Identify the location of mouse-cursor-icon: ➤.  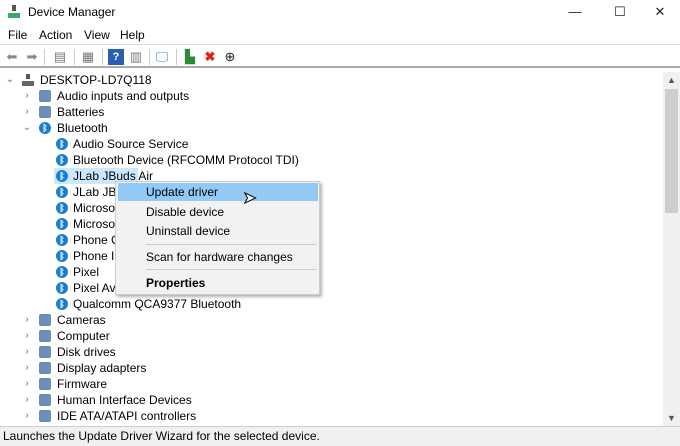
(249, 199).